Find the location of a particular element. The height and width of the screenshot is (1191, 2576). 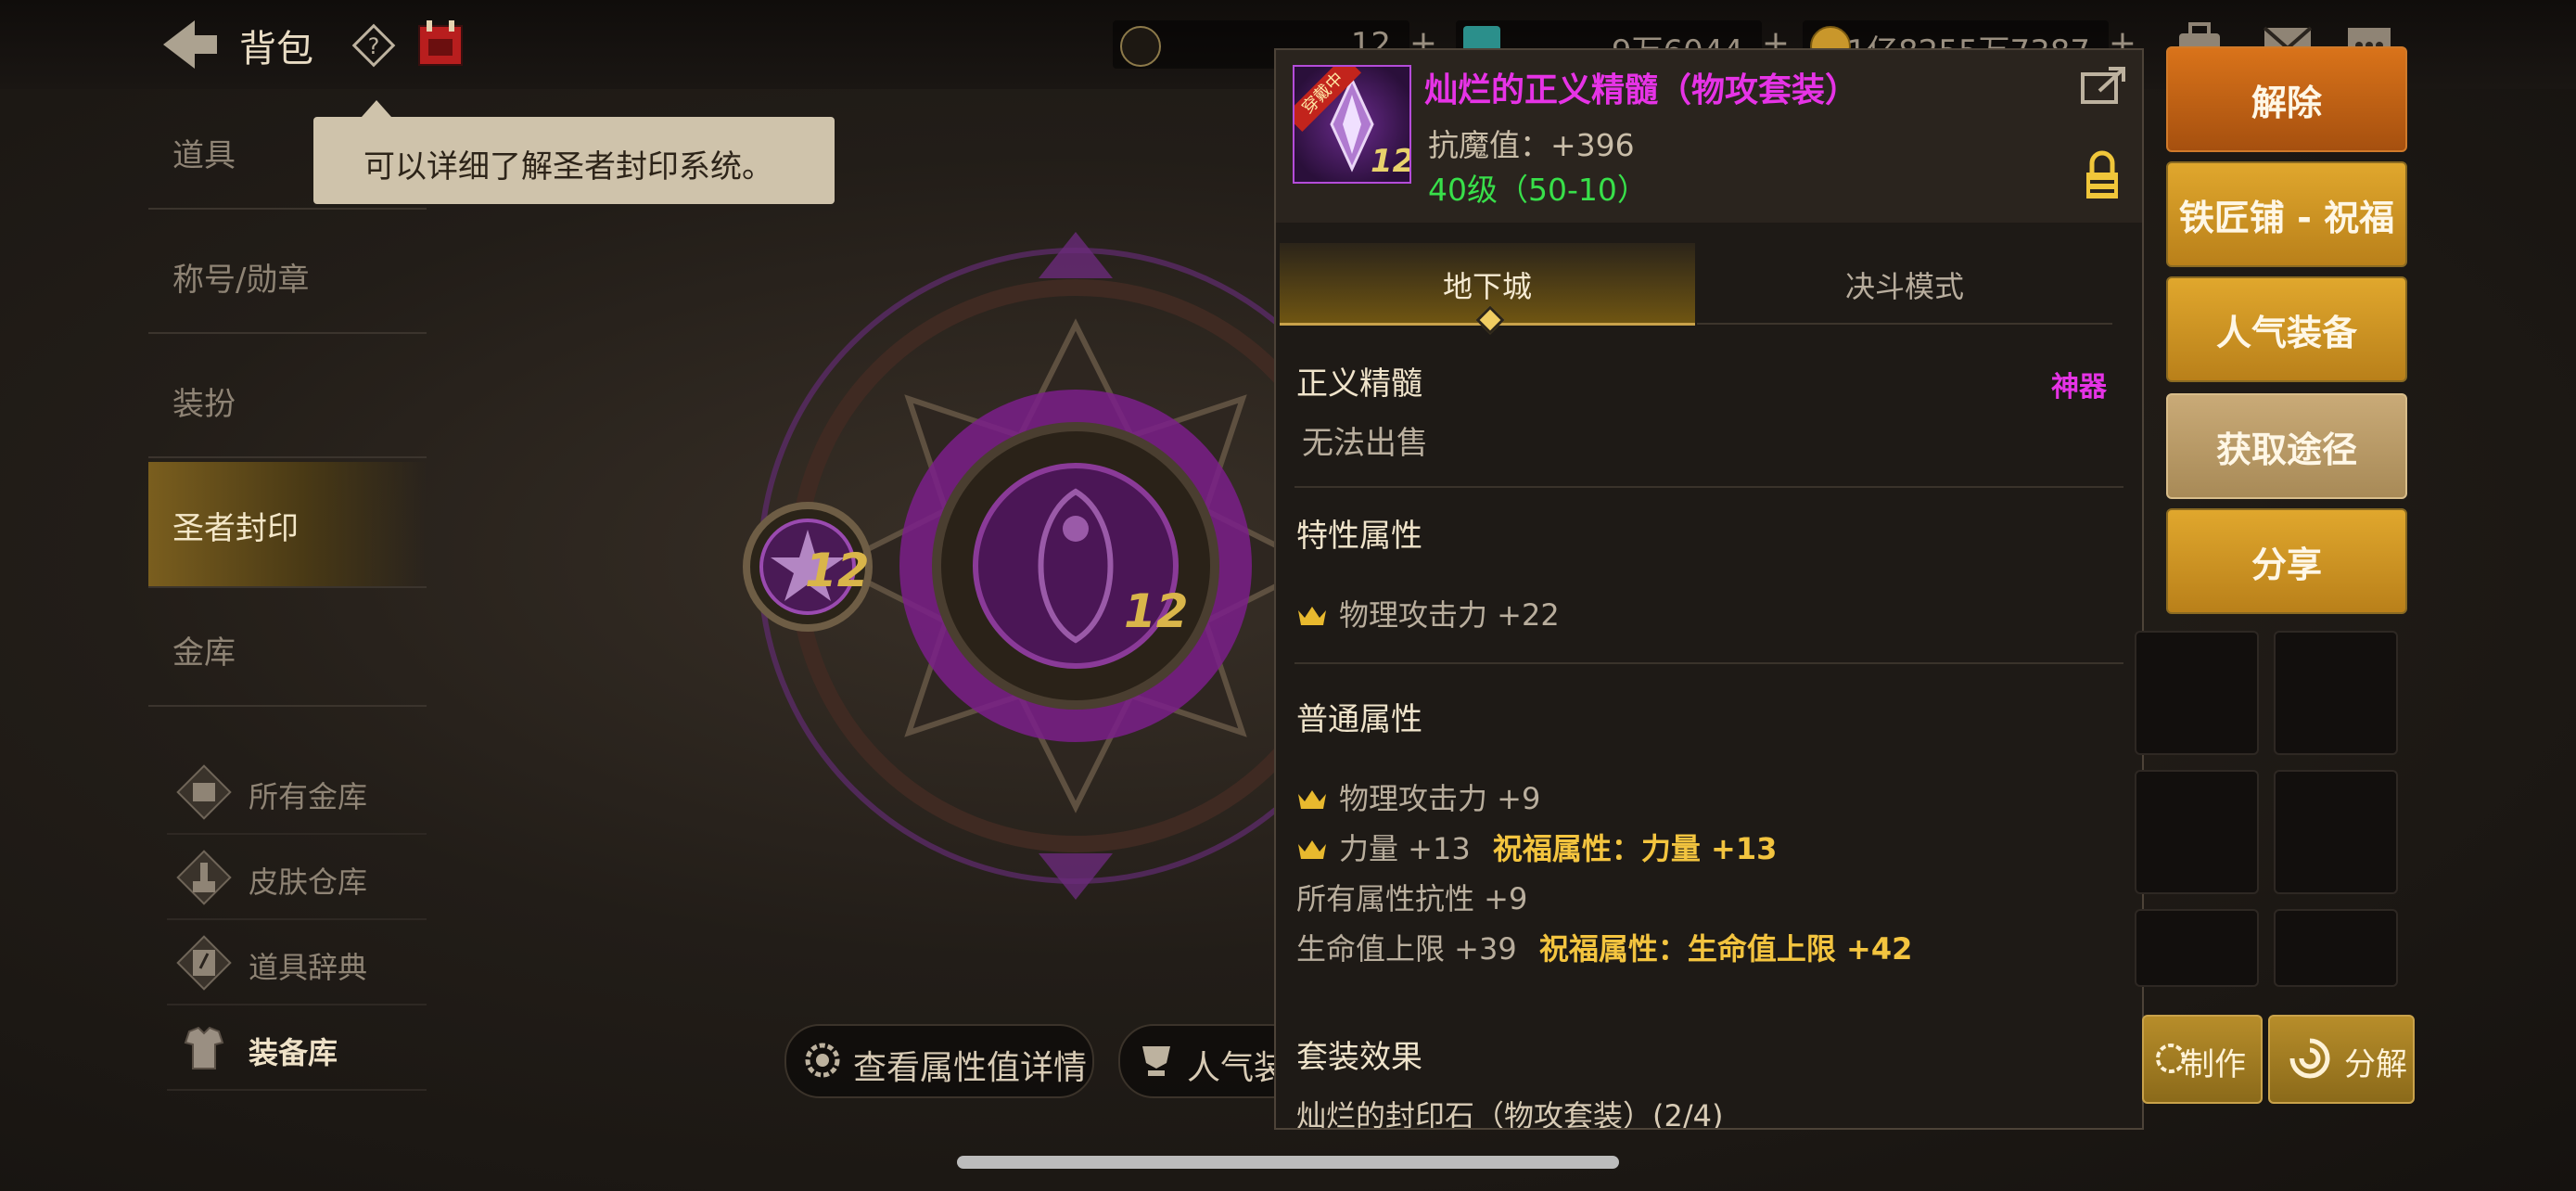

normal-attribute-line: 物理攻击力 +9 is located at coordinates (1418, 796).